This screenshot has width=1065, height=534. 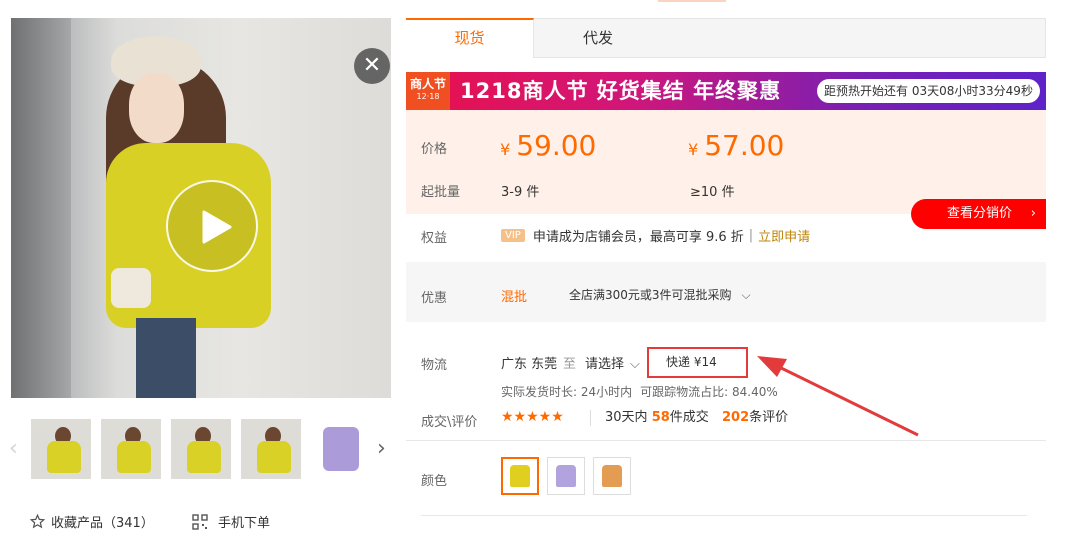 I want to click on star-outline-icon, so click(x=37, y=521).